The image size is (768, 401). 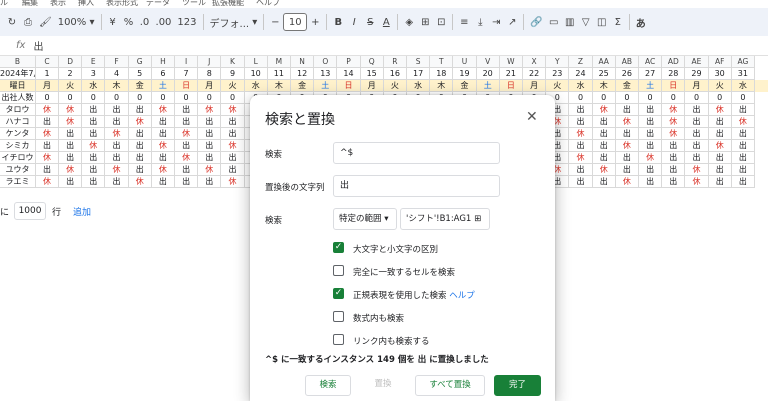 What do you see at coordinates (186, 22) in the screenshot?
I see `number-format-button: 123` at bounding box center [186, 22].